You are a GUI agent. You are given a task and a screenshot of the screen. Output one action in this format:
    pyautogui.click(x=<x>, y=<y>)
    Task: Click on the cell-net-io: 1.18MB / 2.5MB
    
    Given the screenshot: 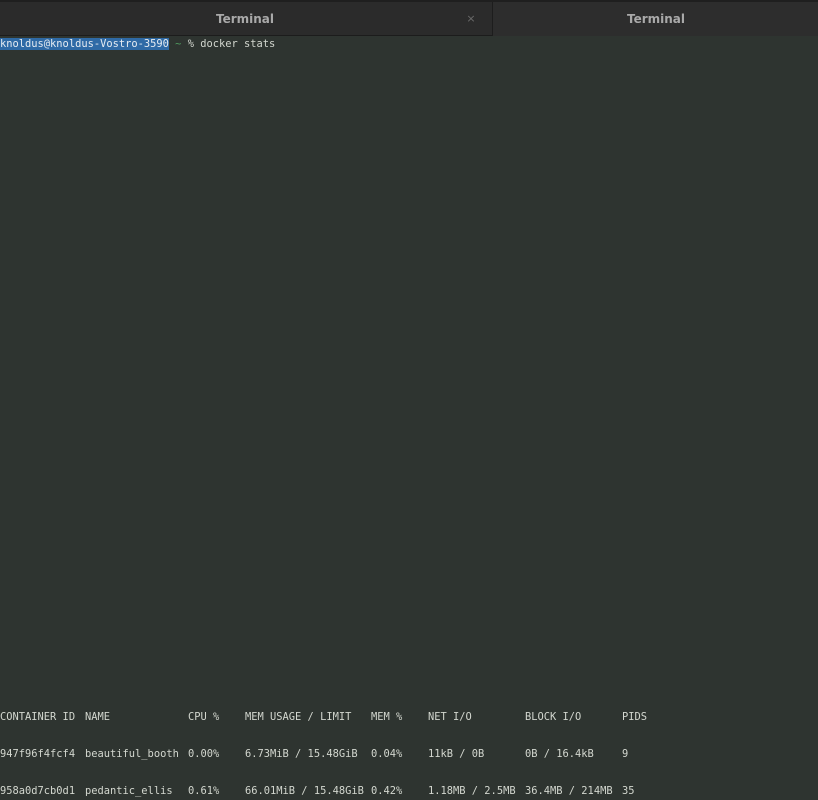 What is the action you would take?
    pyautogui.click(x=472, y=791)
    